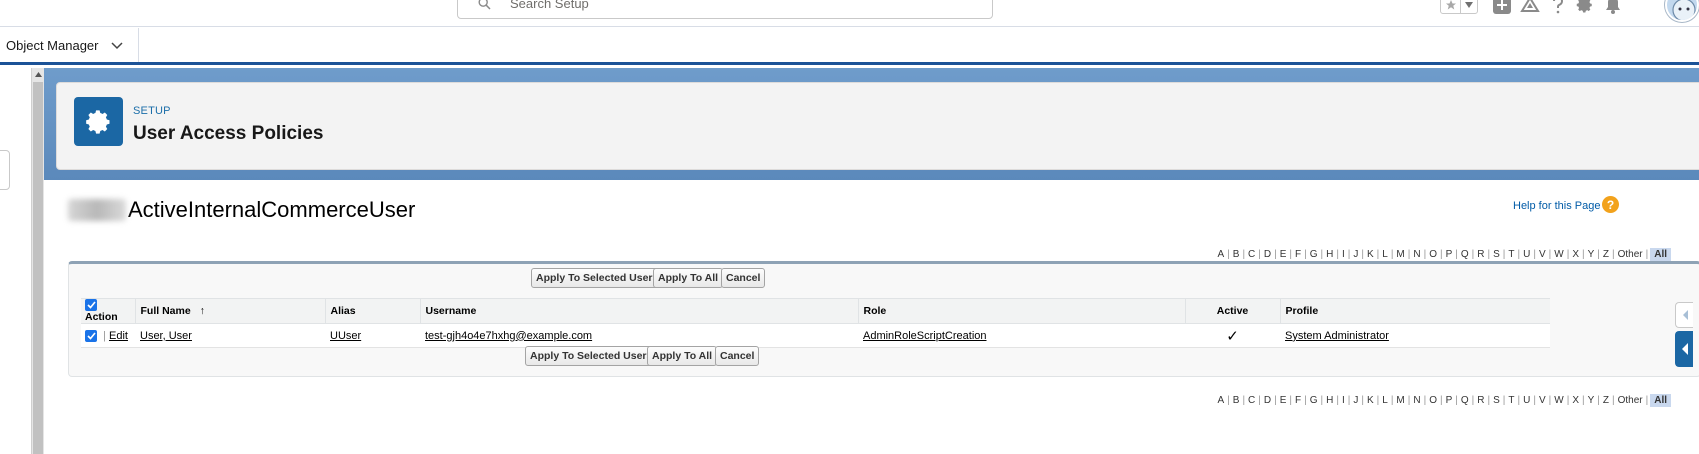  I want to click on select-all-checkbox, so click(91, 305).